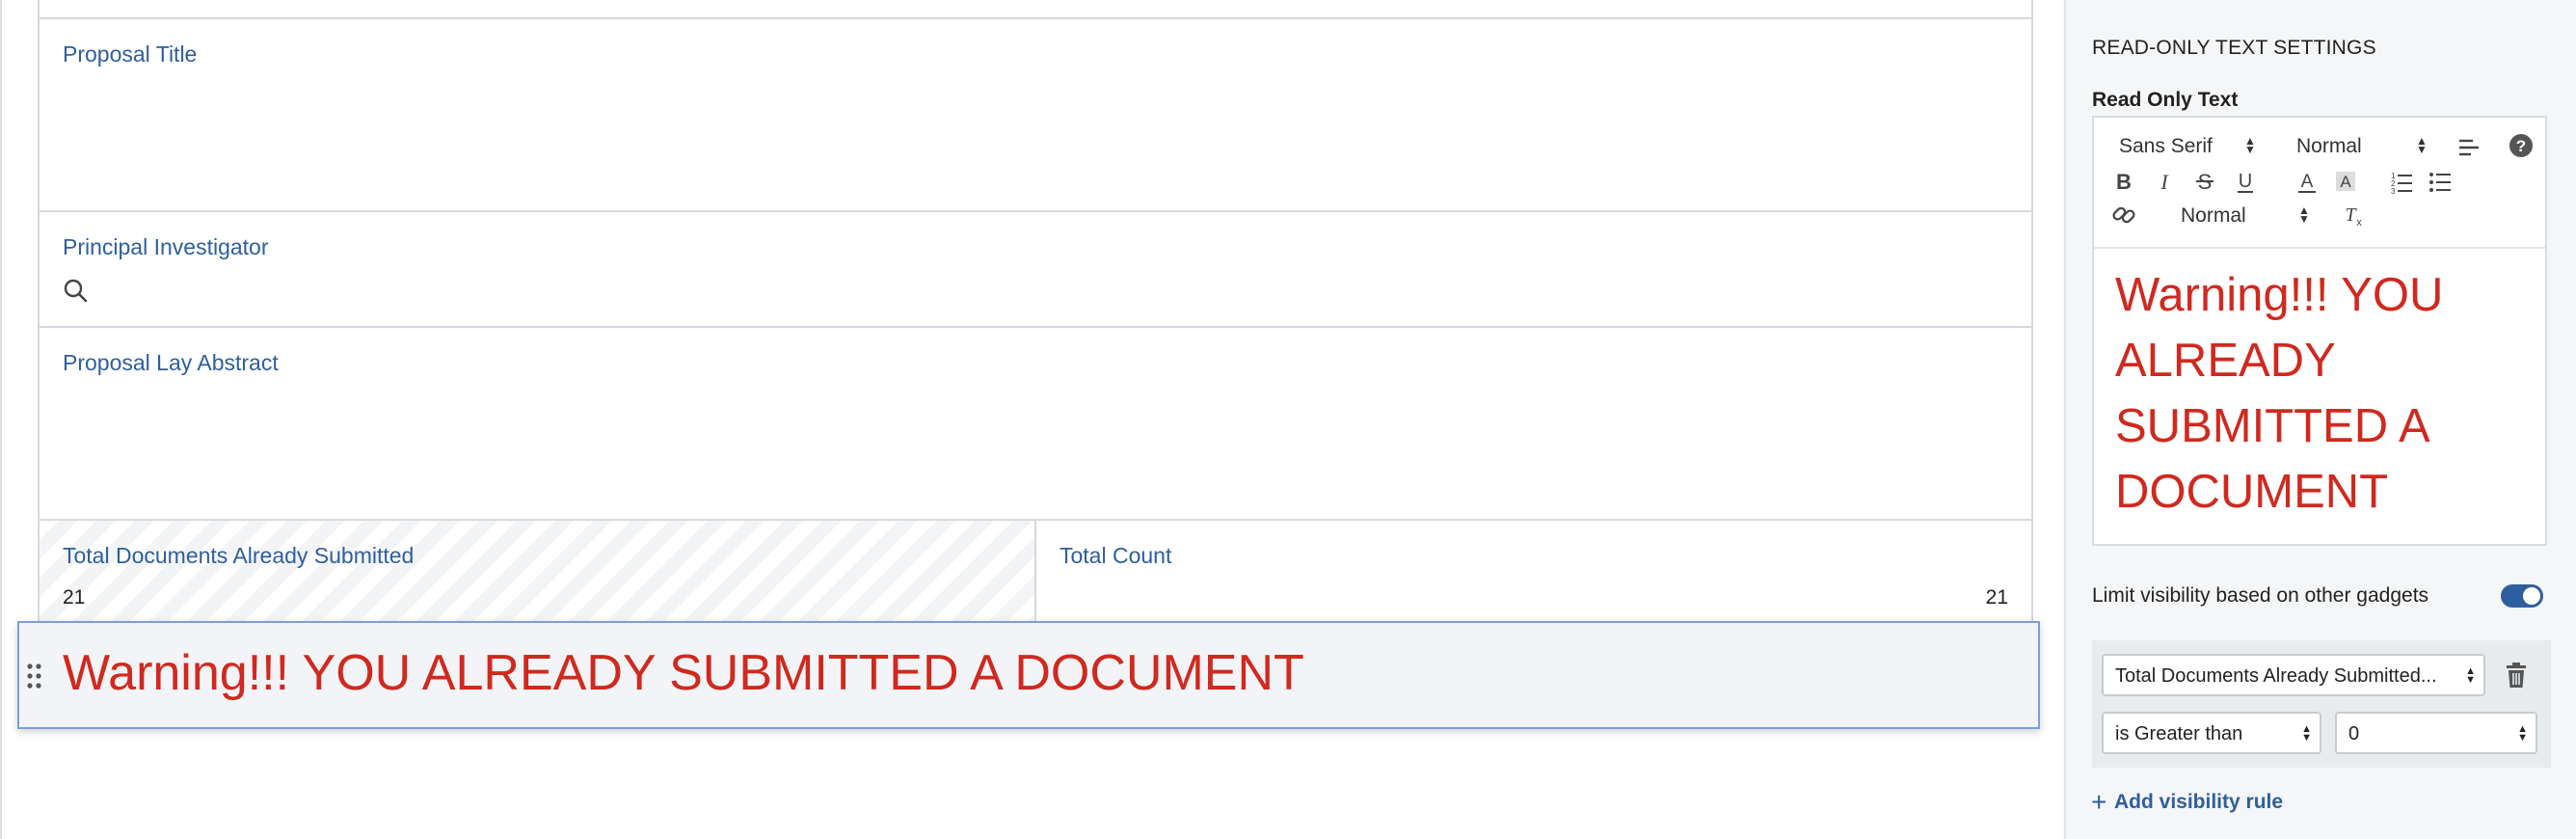  What do you see at coordinates (2280, 295) in the screenshot?
I see `editor-line: Warning!!! YOU` at bounding box center [2280, 295].